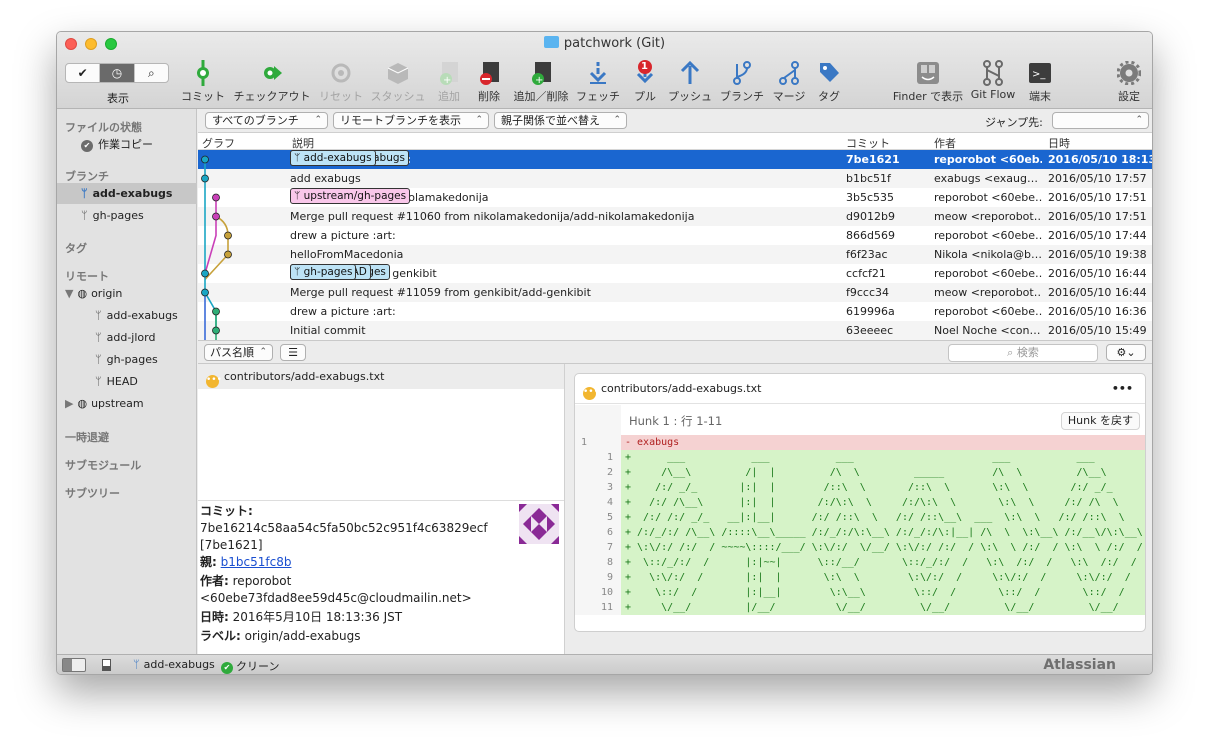 This screenshot has height=755, width=1209. Describe the element at coordinates (116, 381) in the screenshot. I see `sidebar-origin-branch: ᛘ HEAD` at that location.